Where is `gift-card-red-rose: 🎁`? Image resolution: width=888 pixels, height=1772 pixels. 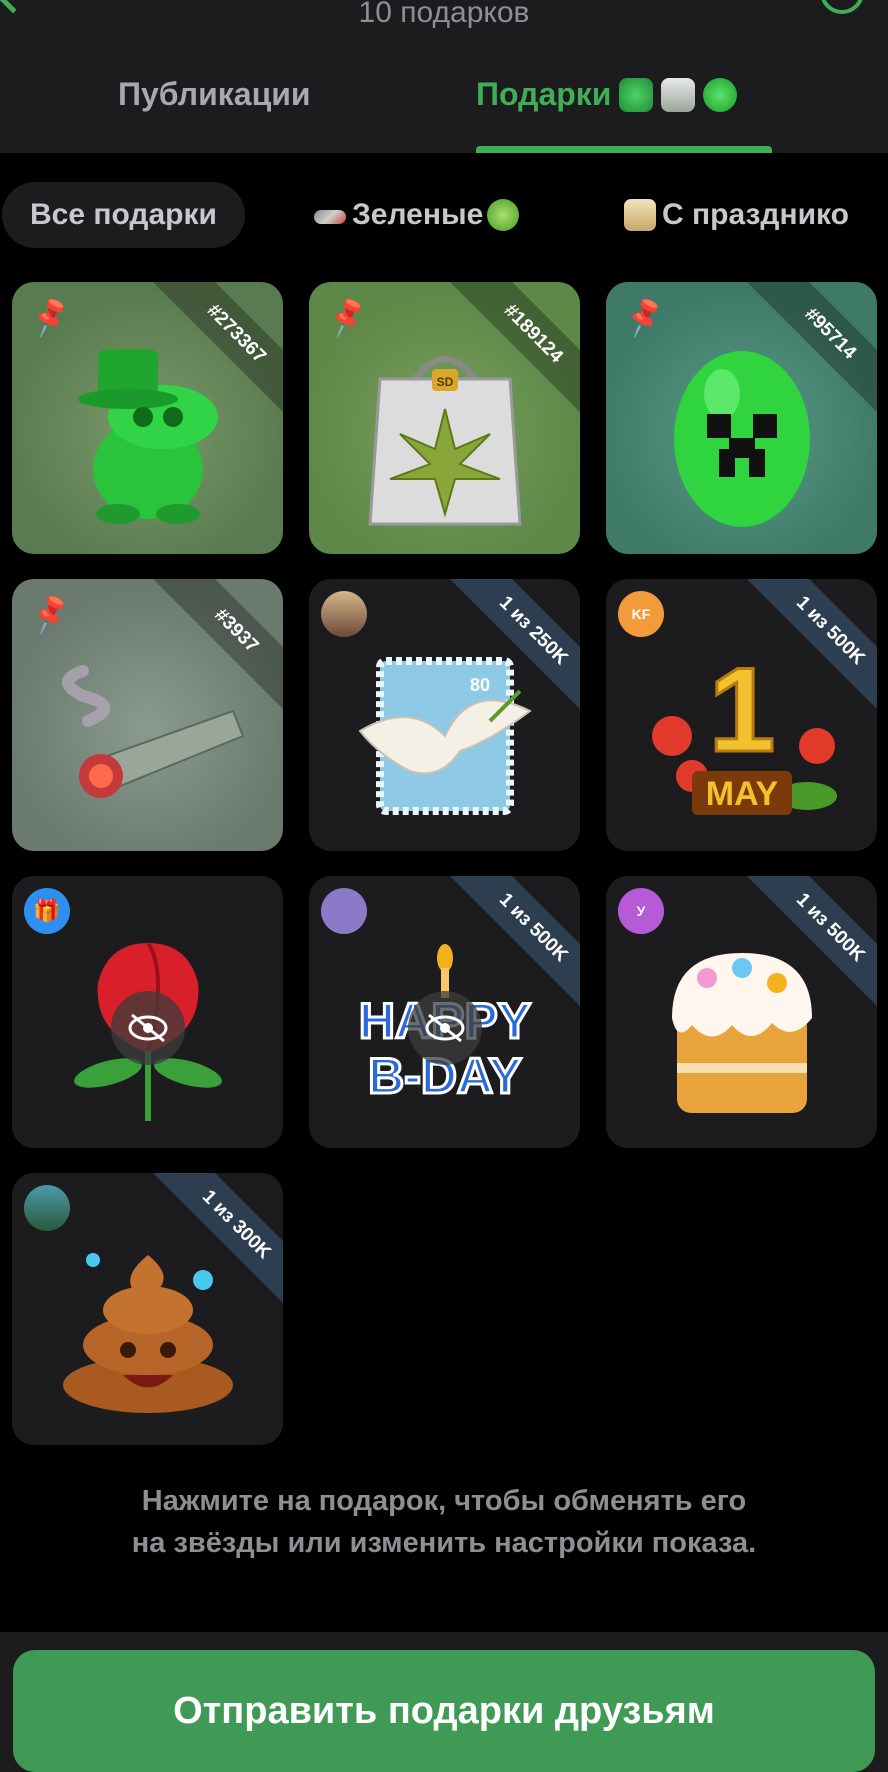
gift-card-red-rose: 🎁 is located at coordinates (147, 1012).